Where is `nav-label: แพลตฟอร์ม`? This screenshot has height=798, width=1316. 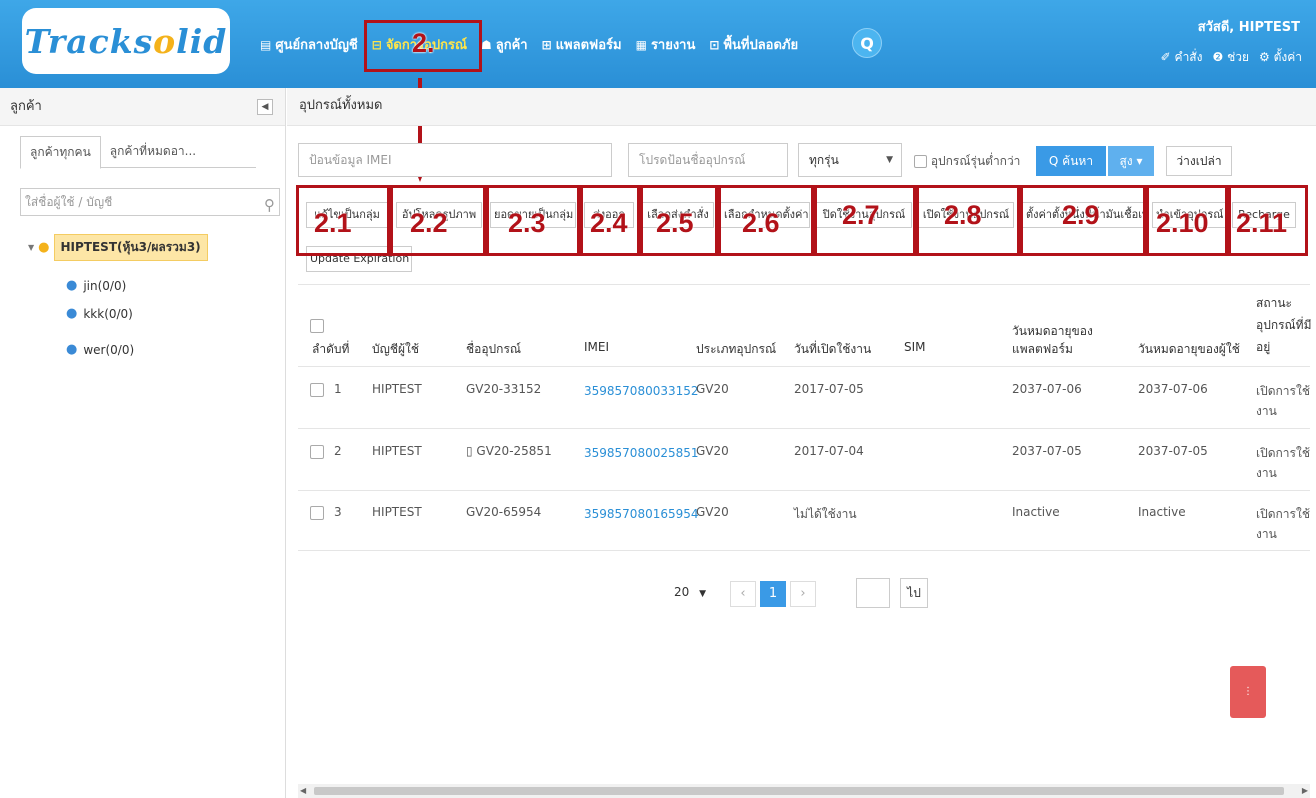 nav-label: แพลตฟอร์ม is located at coordinates (588, 45).